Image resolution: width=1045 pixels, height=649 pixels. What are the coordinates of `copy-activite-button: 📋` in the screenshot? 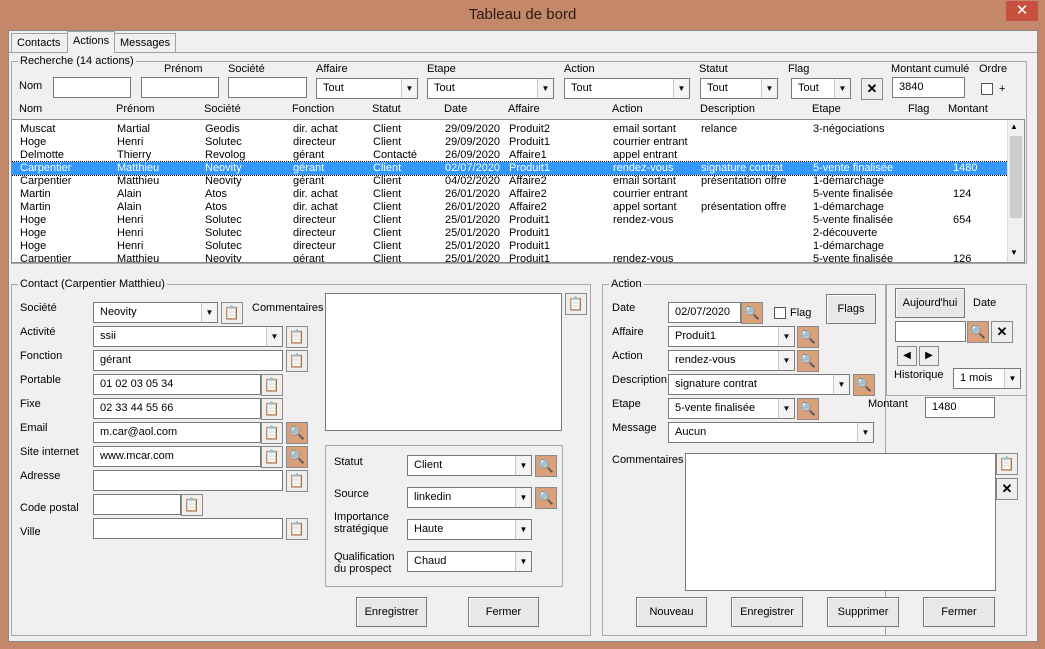 It's located at (297, 337).